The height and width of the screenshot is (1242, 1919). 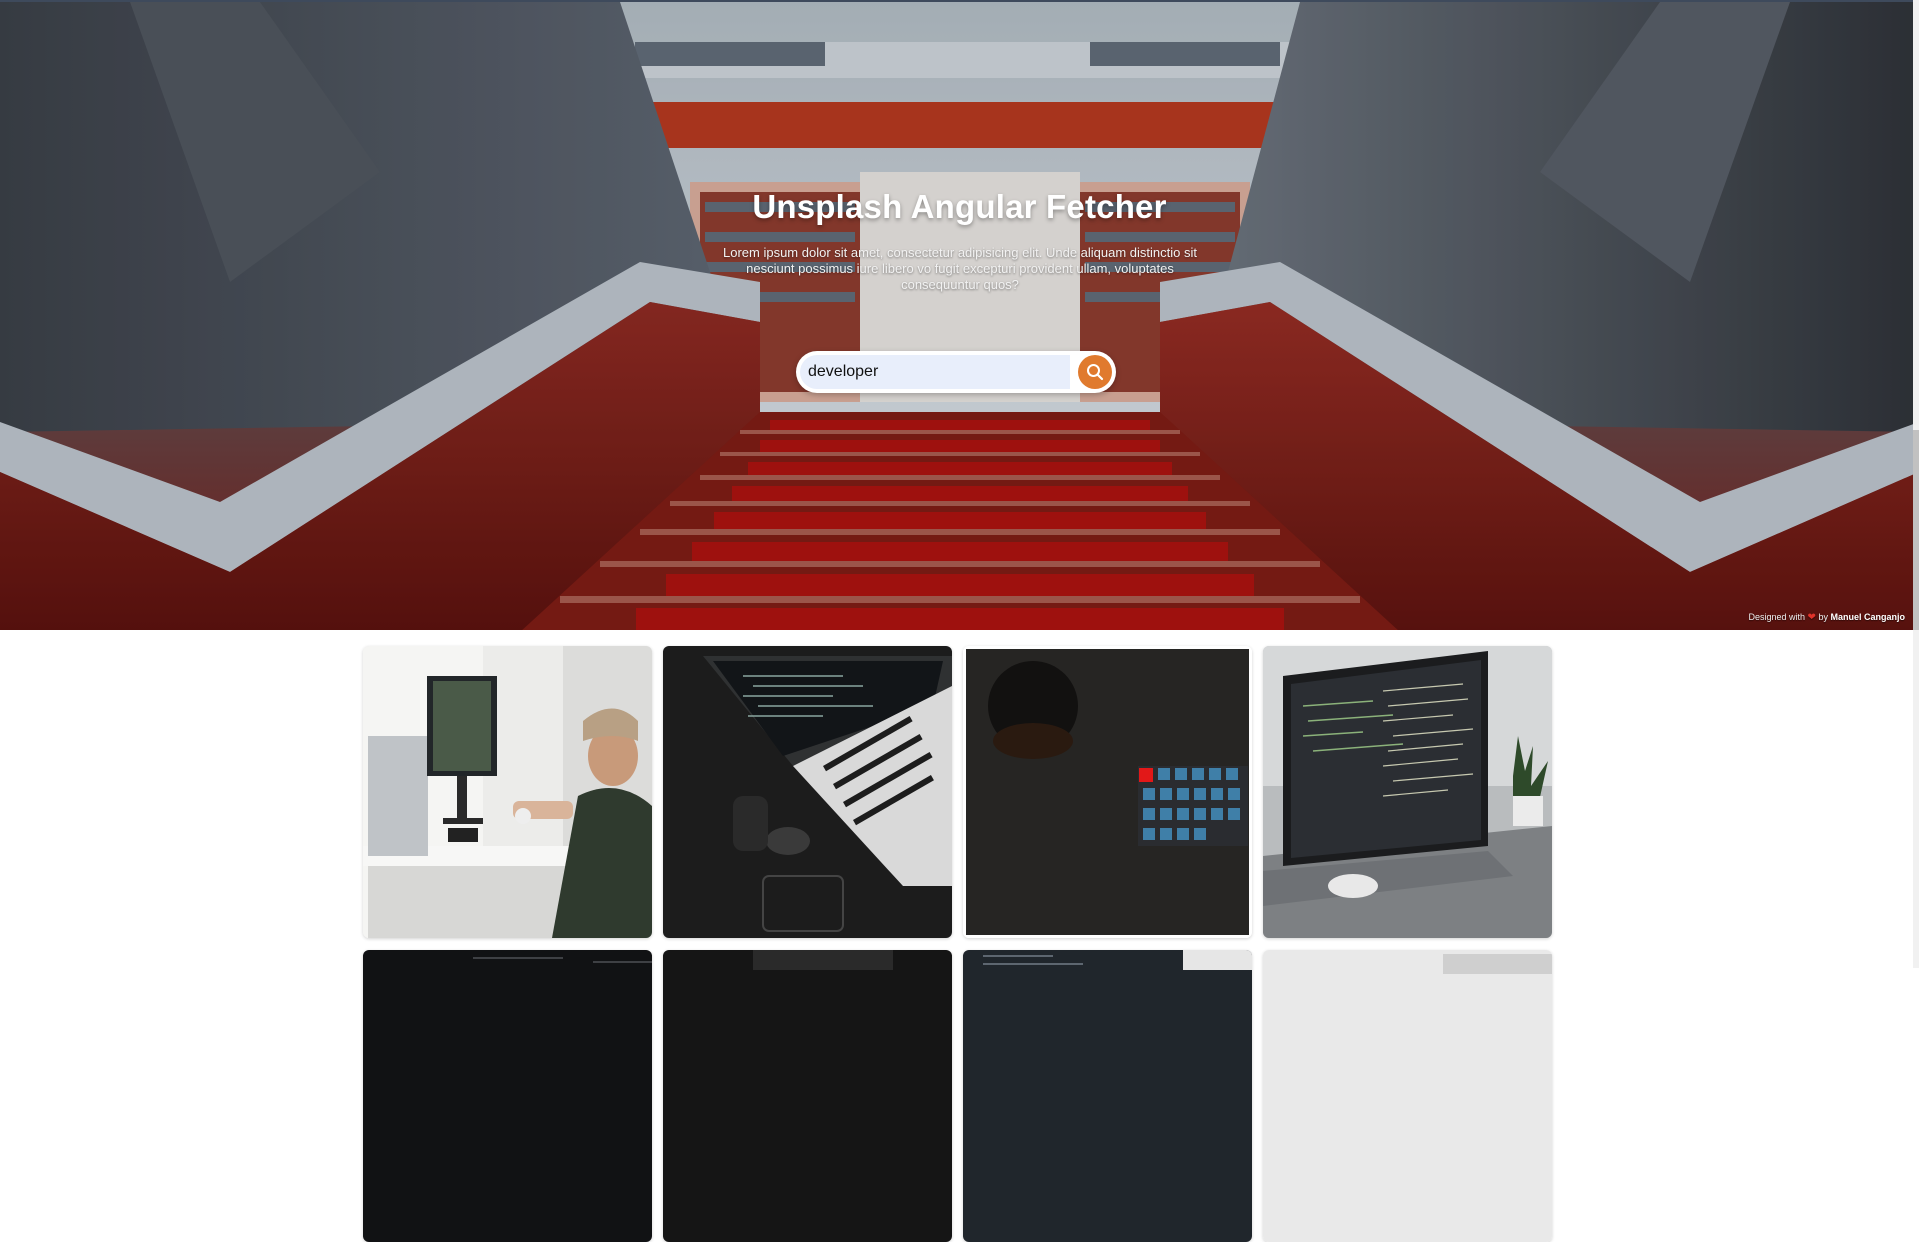 I want to click on heart-icon: ❤, so click(x=1811, y=617).